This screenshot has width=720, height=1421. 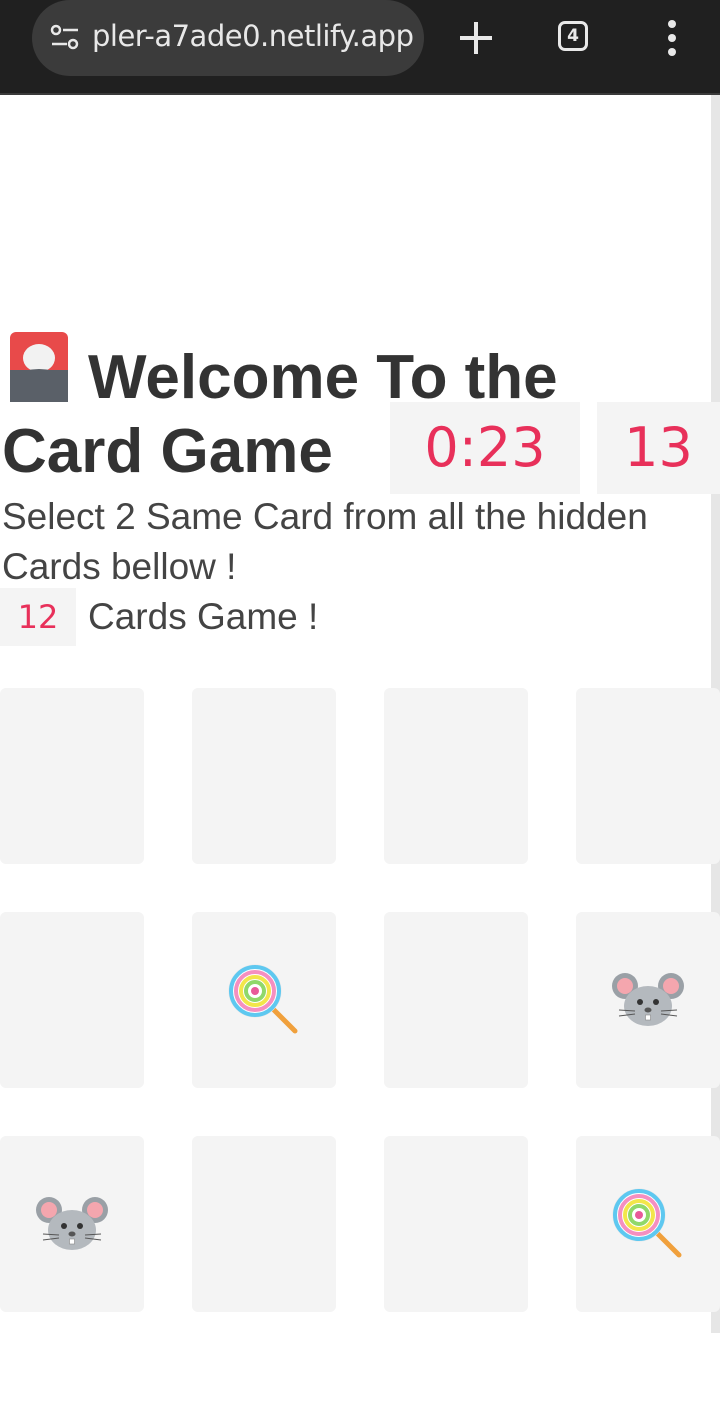 I want to click on more-menu-icon, so click(x=672, y=38).